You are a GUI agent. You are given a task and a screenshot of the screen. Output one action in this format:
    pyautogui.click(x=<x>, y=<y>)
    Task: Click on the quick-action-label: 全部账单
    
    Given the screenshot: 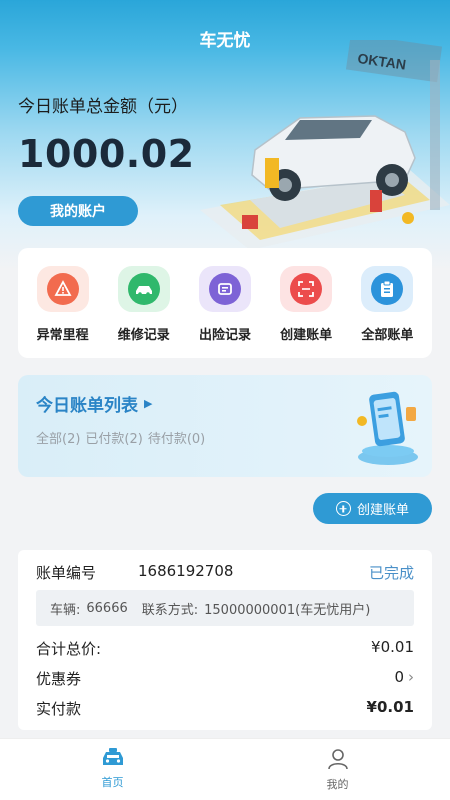 What is the action you would take?
    pyautogui.click(x=387, y=335)
    